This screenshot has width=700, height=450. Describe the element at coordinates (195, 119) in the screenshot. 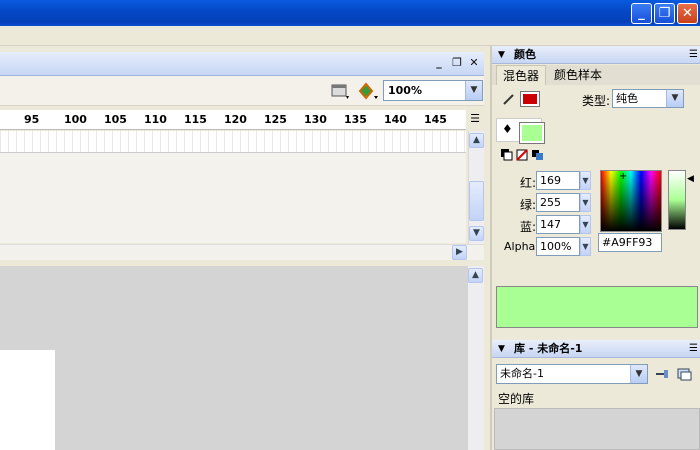

I see `ruler-tick: 115` at that location.